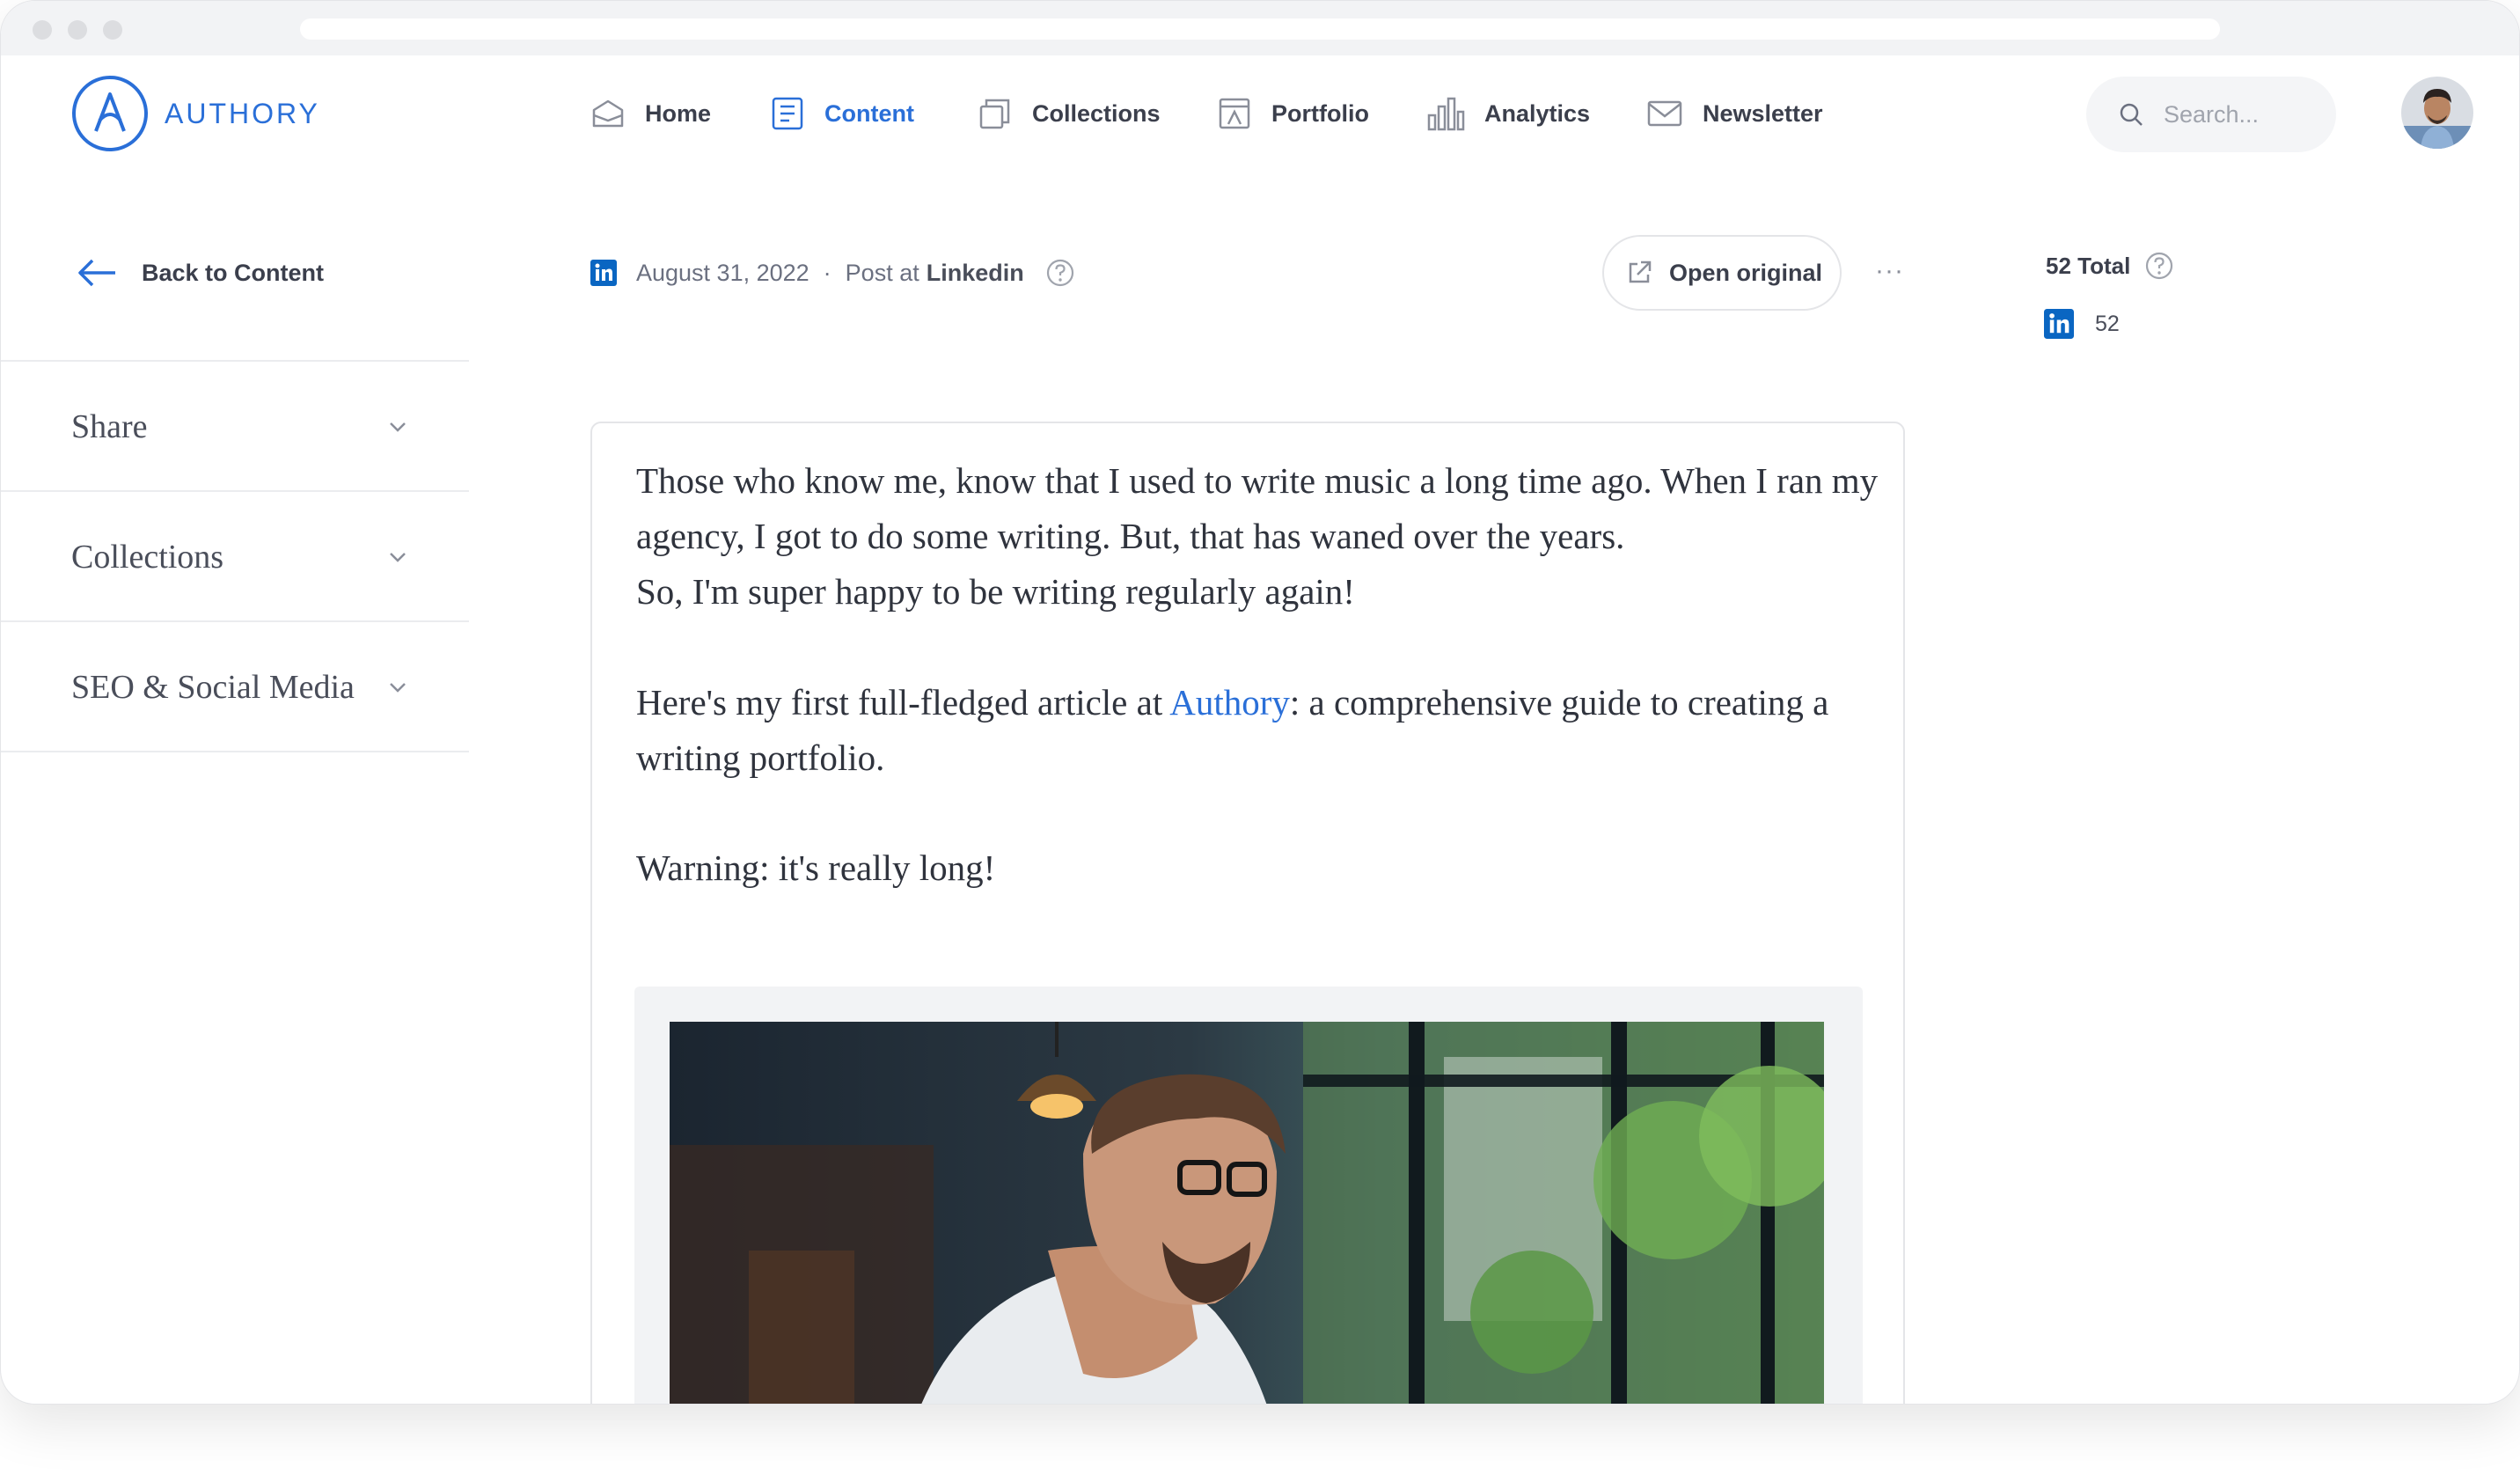 The image size is (2520, 1482). Describe the element at coordinates (242, 113) in the screenshot. I see `brand-name: AUTHORY` at that location.